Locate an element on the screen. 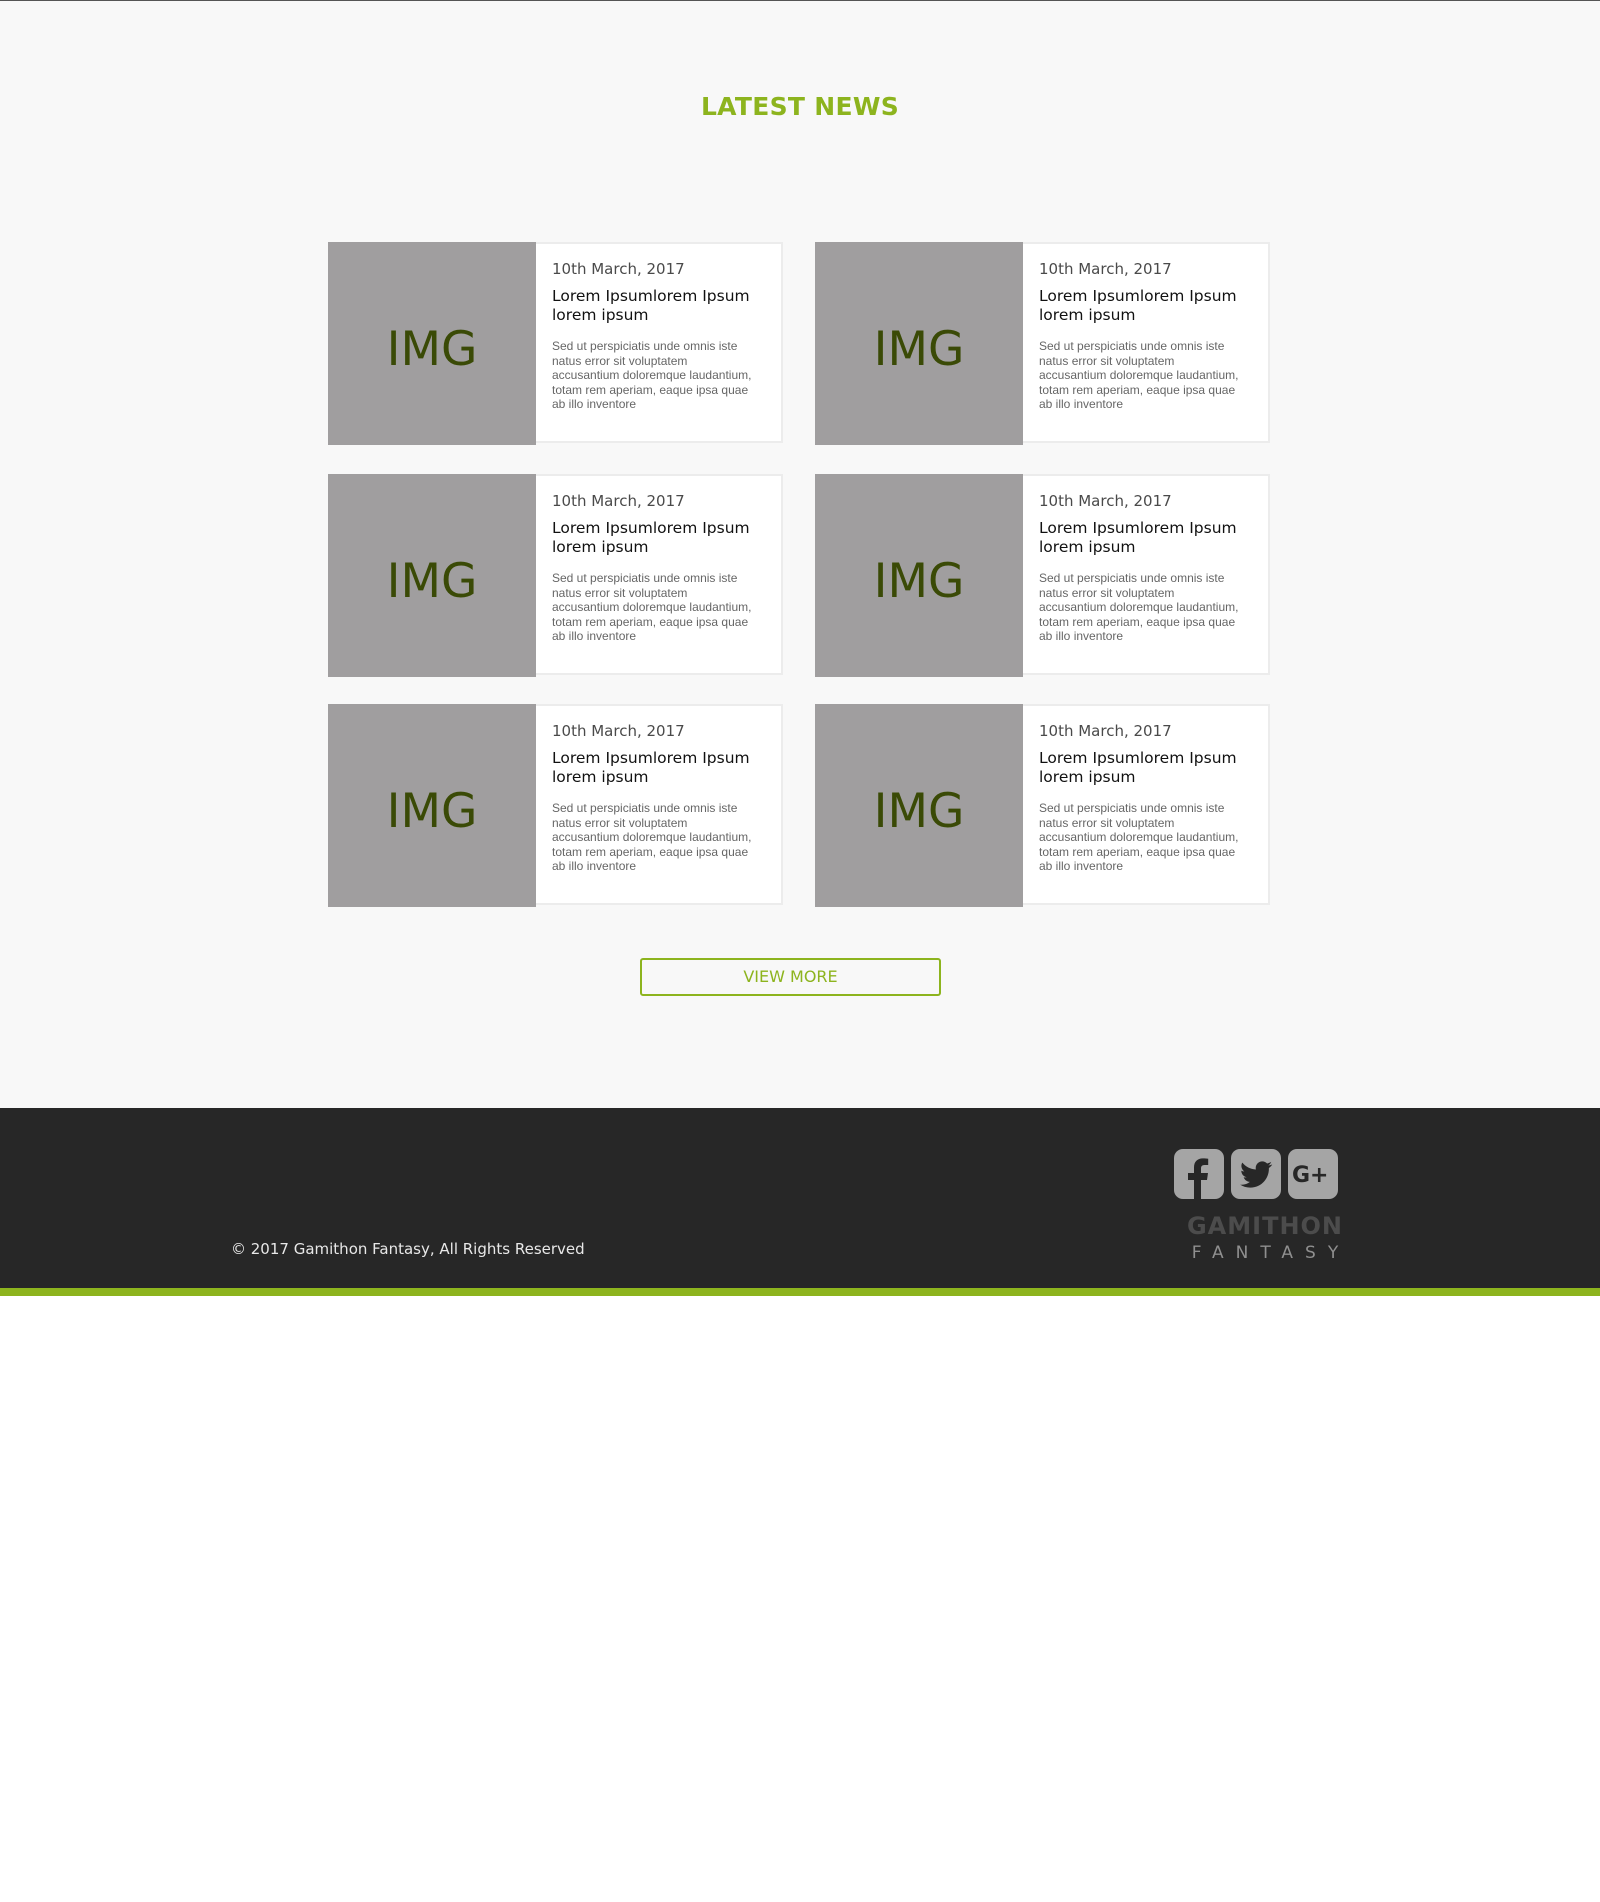 The width and height of the screenshot is (1600, 1902). gamithon-fantasy-logo: GAMITHON FANTASY is located at coordinates (1265, 1242).